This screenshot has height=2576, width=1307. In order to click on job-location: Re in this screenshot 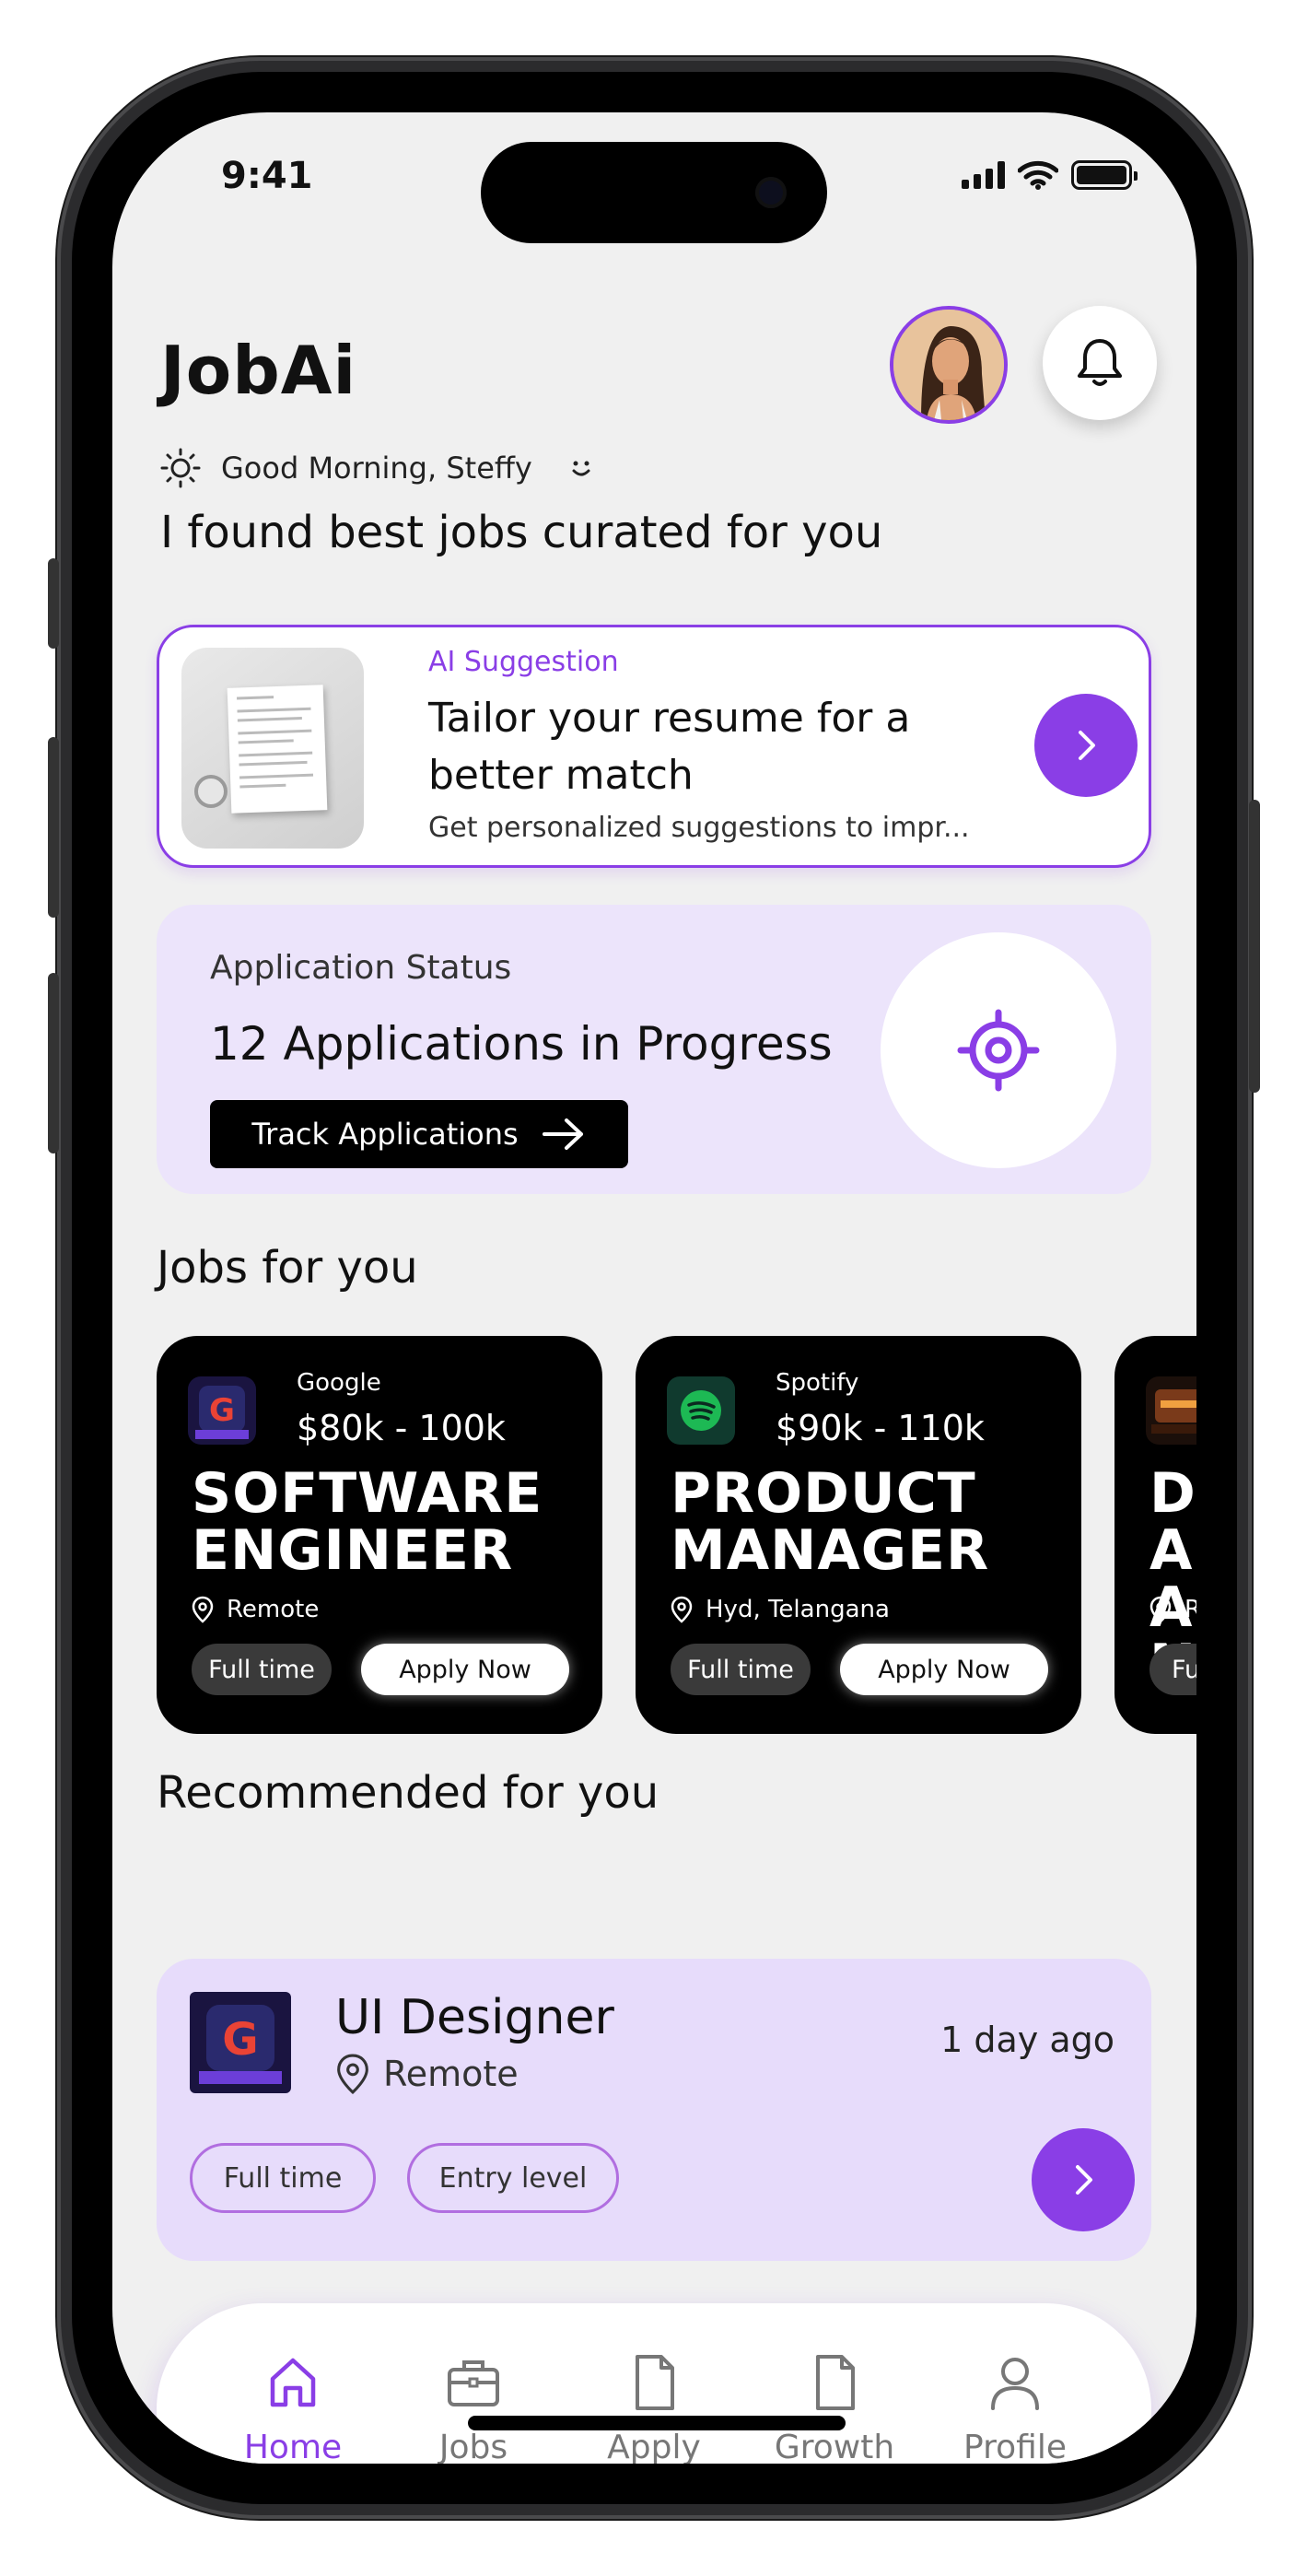, I will do `click(1172, 1609)`.